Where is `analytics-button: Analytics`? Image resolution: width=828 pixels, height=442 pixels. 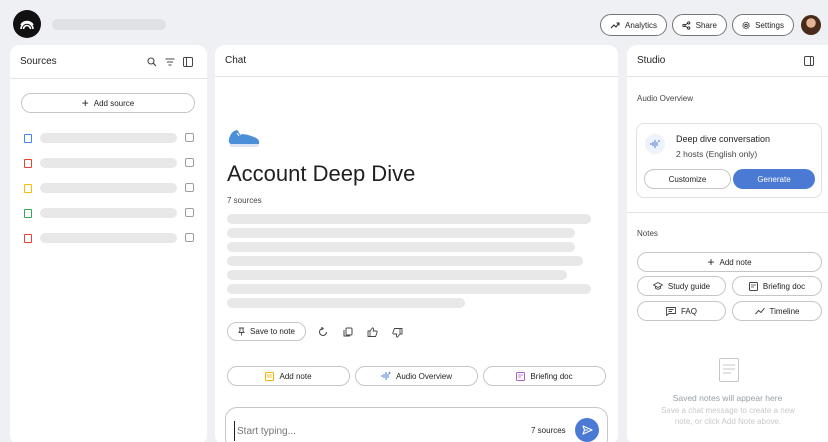 analytics-button: Analytics is located at coordinates (633, 25).